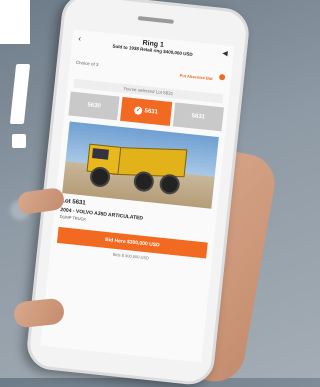 The height and width of the screenshot is (387, 320). Describe the element at coordinates (80, 38) in the screenshot. I see `back-arrow-icon: ‹` at that location.